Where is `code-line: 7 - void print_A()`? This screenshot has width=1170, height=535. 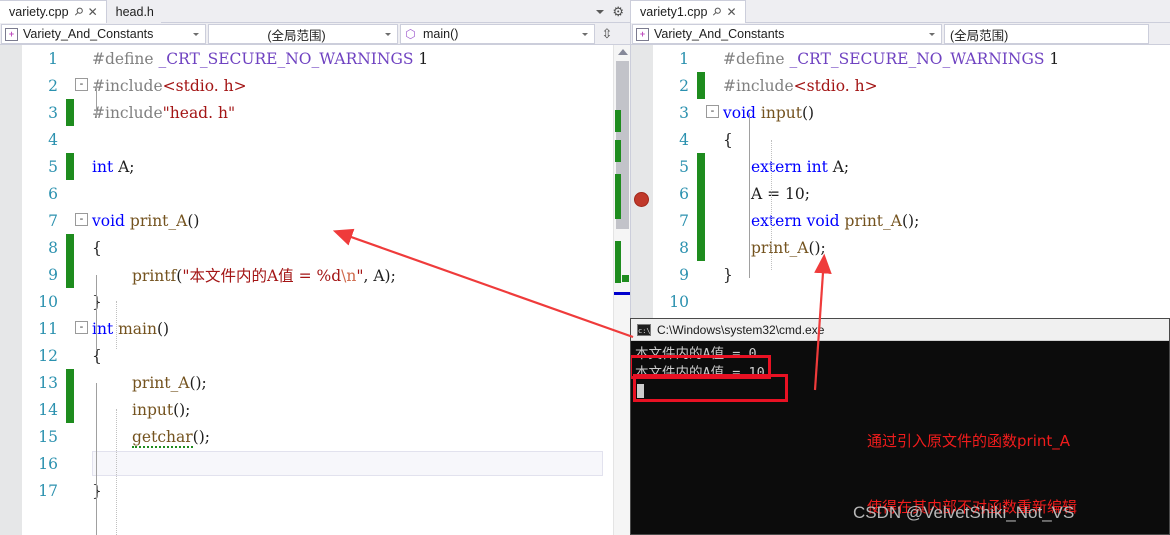 code-line: 7 - void print_A() is located at coordinates (326, 220).